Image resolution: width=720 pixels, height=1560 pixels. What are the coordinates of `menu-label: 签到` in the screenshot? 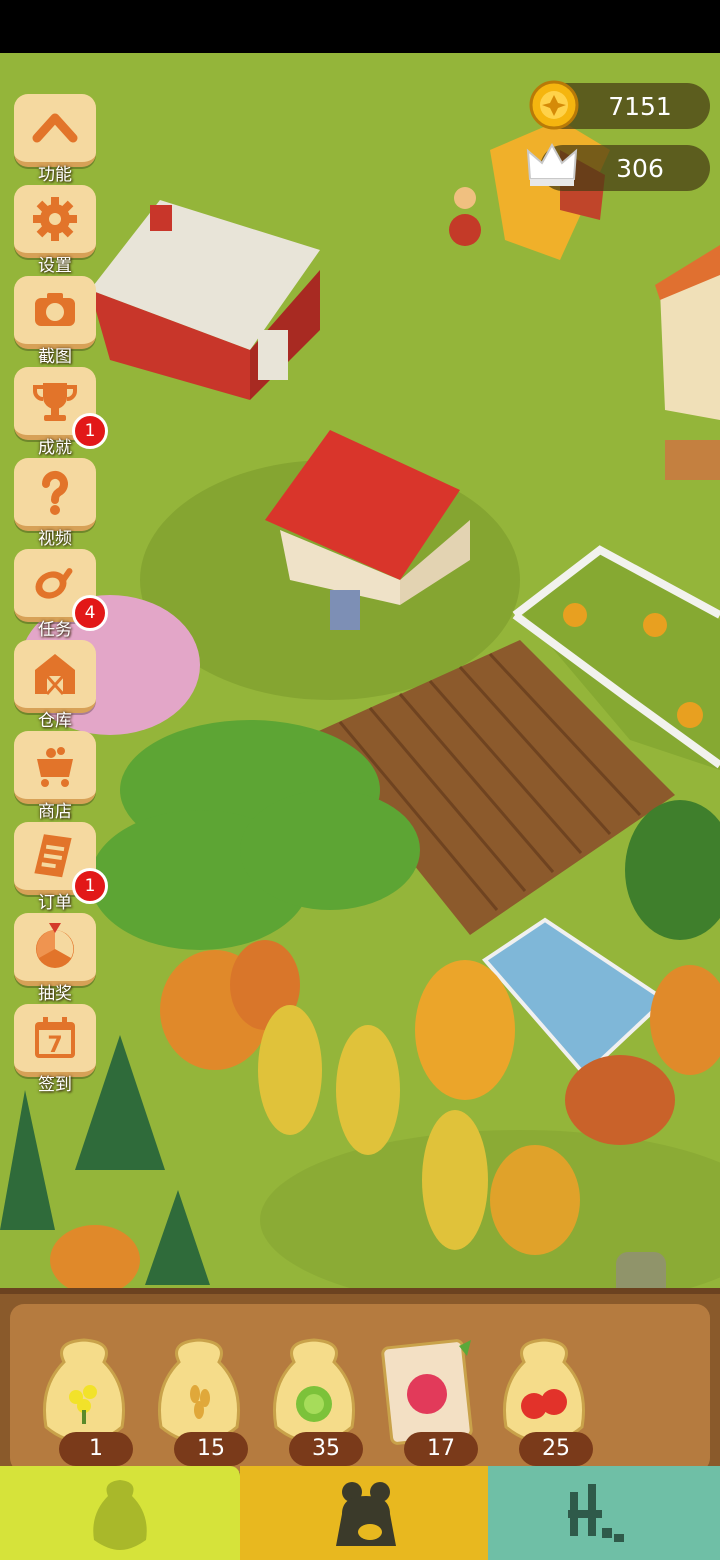 It's located at (55, 1085).